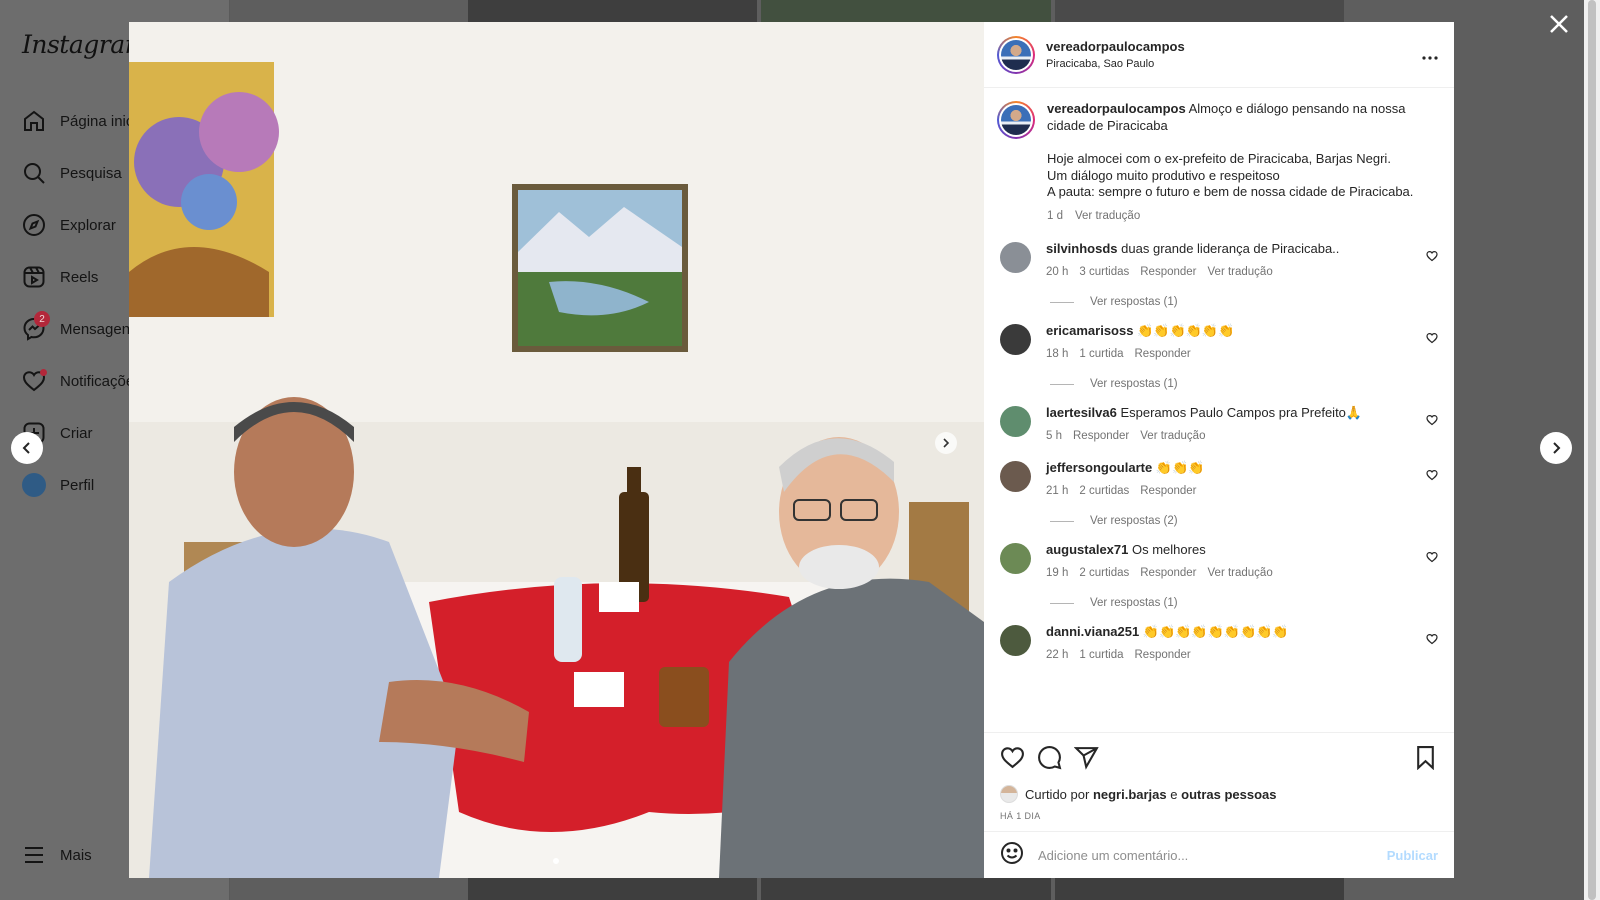 This screenshot has width=1600, height=900. Describe the element at coordinates (906, 11) in the screenshot. I see `feed-background-top` at that location.